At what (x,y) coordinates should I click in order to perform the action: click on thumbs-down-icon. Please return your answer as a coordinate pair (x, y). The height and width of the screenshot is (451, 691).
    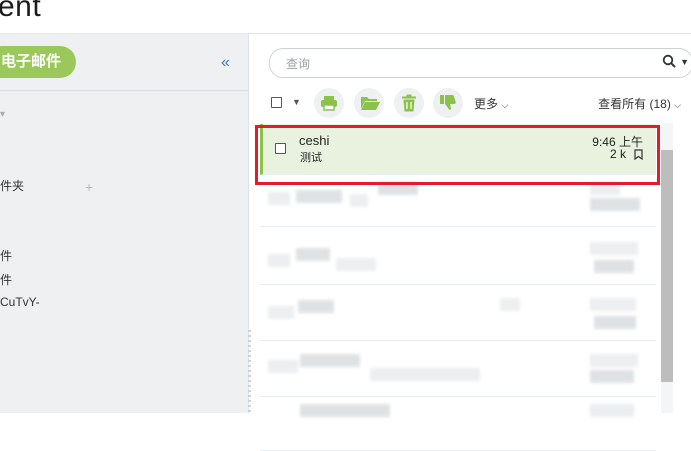
    Looking at the image, I should click on (448, 102).